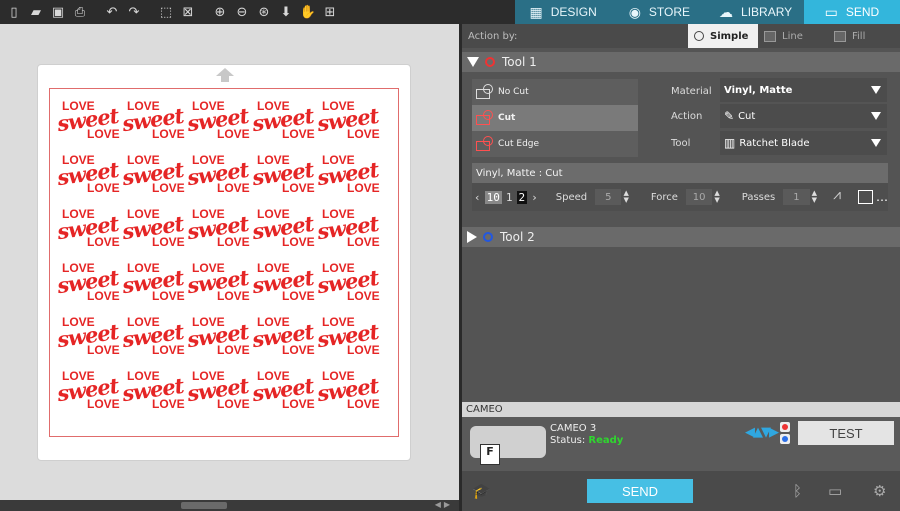 The height and width of the screenshot is (511, 900). What do you see at coordinates (229, 505) in the screenshot?
I see `horizontal-scrollbar: ◀▶` at bounding box center [229, 505].